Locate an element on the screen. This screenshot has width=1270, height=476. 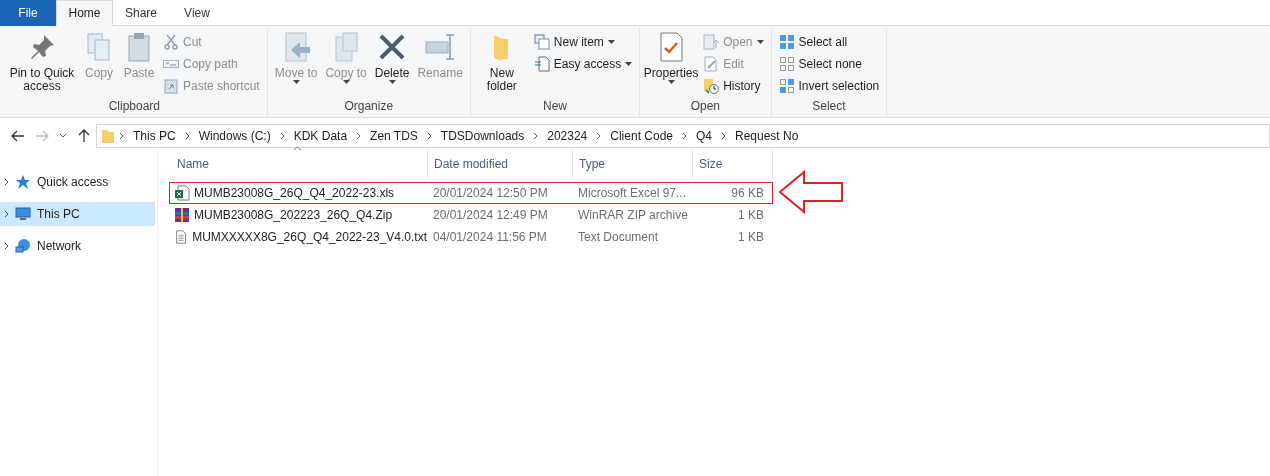
arrow-annotation-icon is located at coordinates (811, 192).